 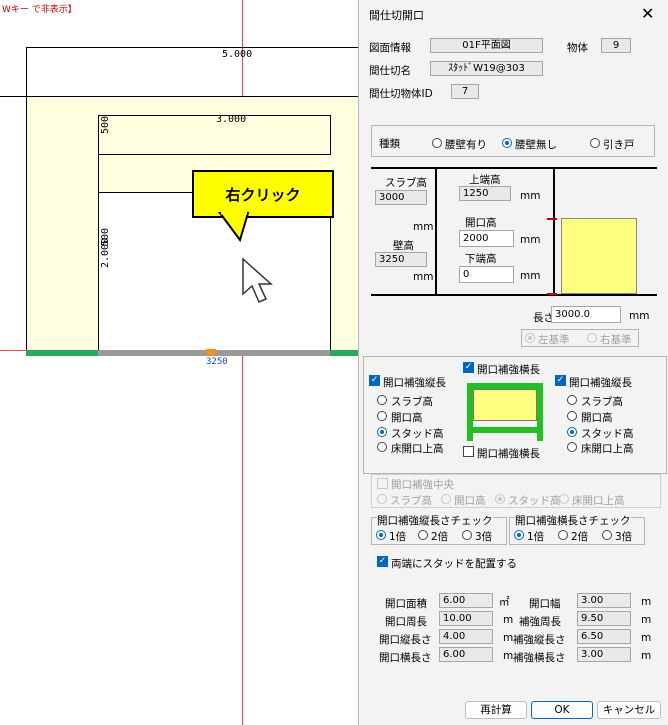 What do you see at coordinates (508, 370) in the screenshot?
I see `top-horizontal-label: 開口補強横長` at bounding box center [508, 370].